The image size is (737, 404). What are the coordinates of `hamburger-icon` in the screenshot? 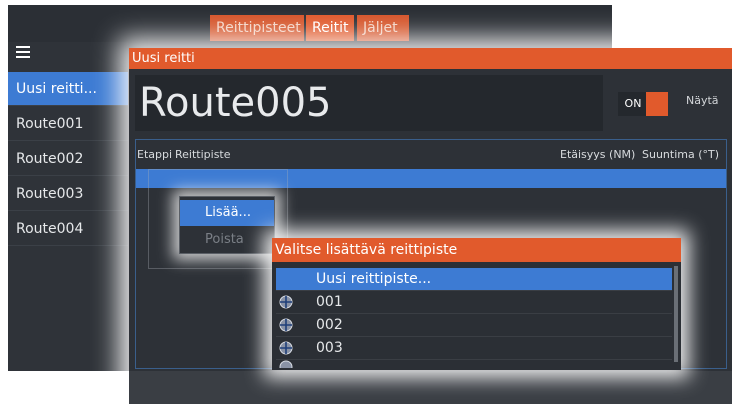 It's located at (23, 53).